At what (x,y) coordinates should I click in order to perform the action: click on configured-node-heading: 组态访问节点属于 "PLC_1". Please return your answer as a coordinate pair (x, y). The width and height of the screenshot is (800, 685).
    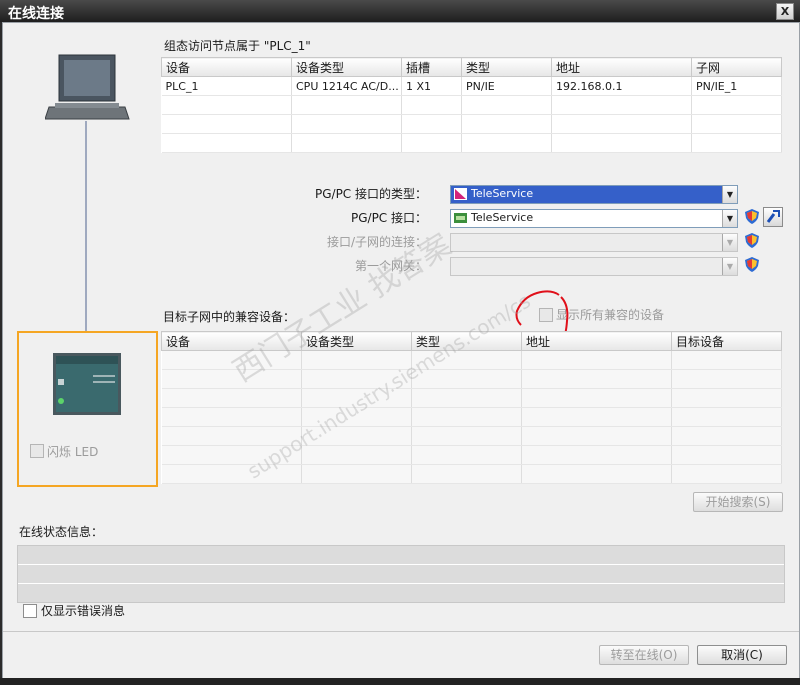
    Looking at the image, I should click on (237, 46).